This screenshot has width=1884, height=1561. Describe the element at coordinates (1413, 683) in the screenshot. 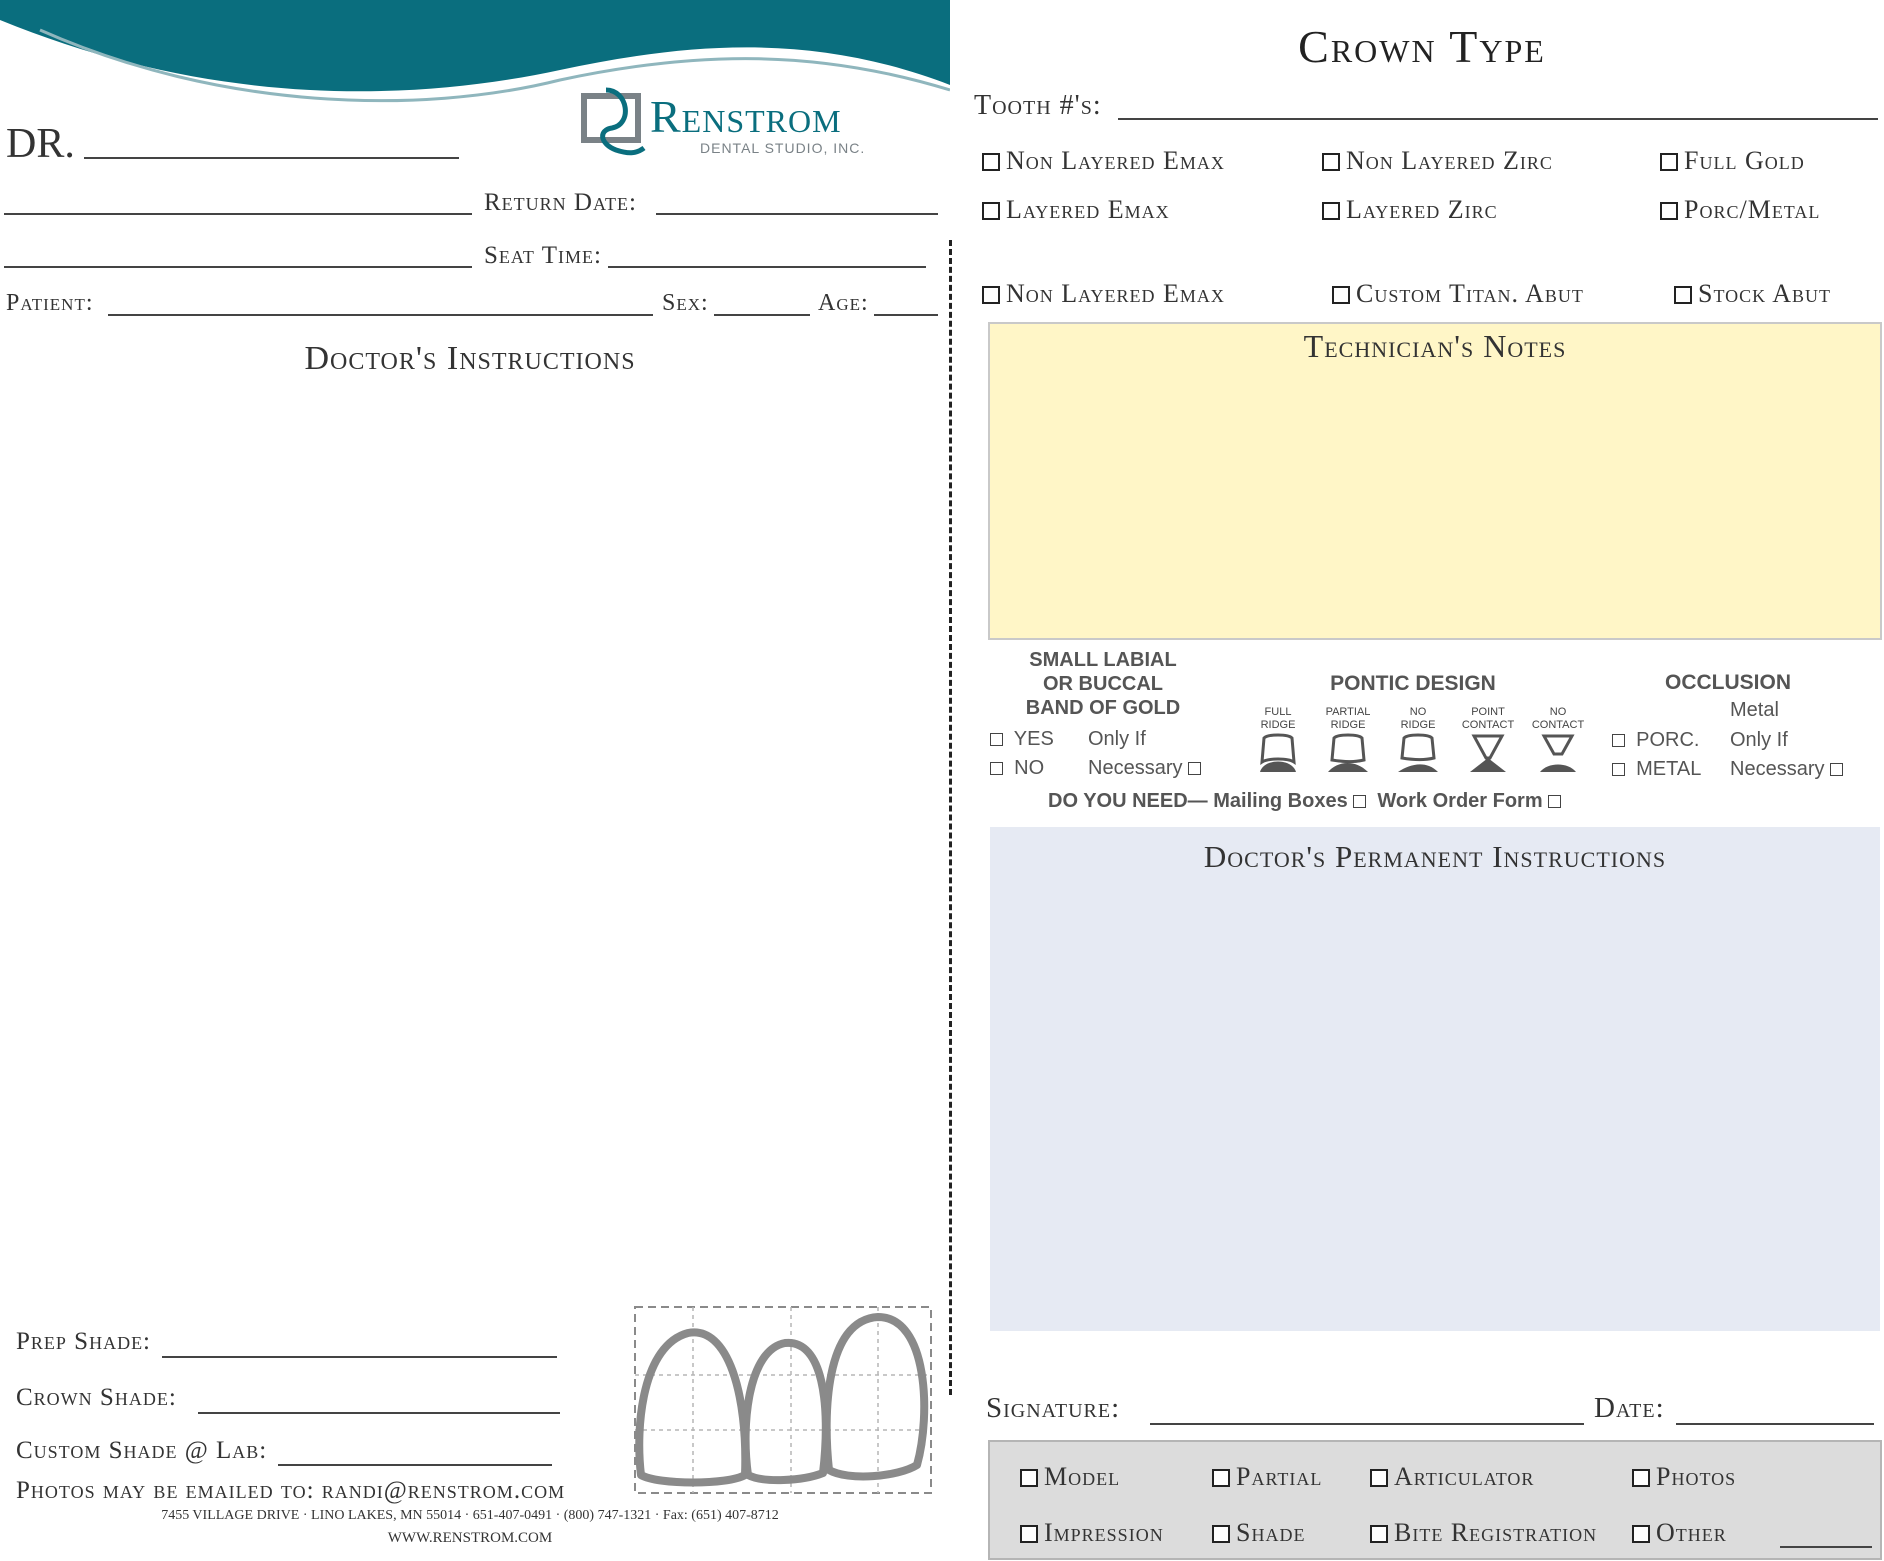

I see `pontic-design-title: PONTIC DESIGN` at that location.